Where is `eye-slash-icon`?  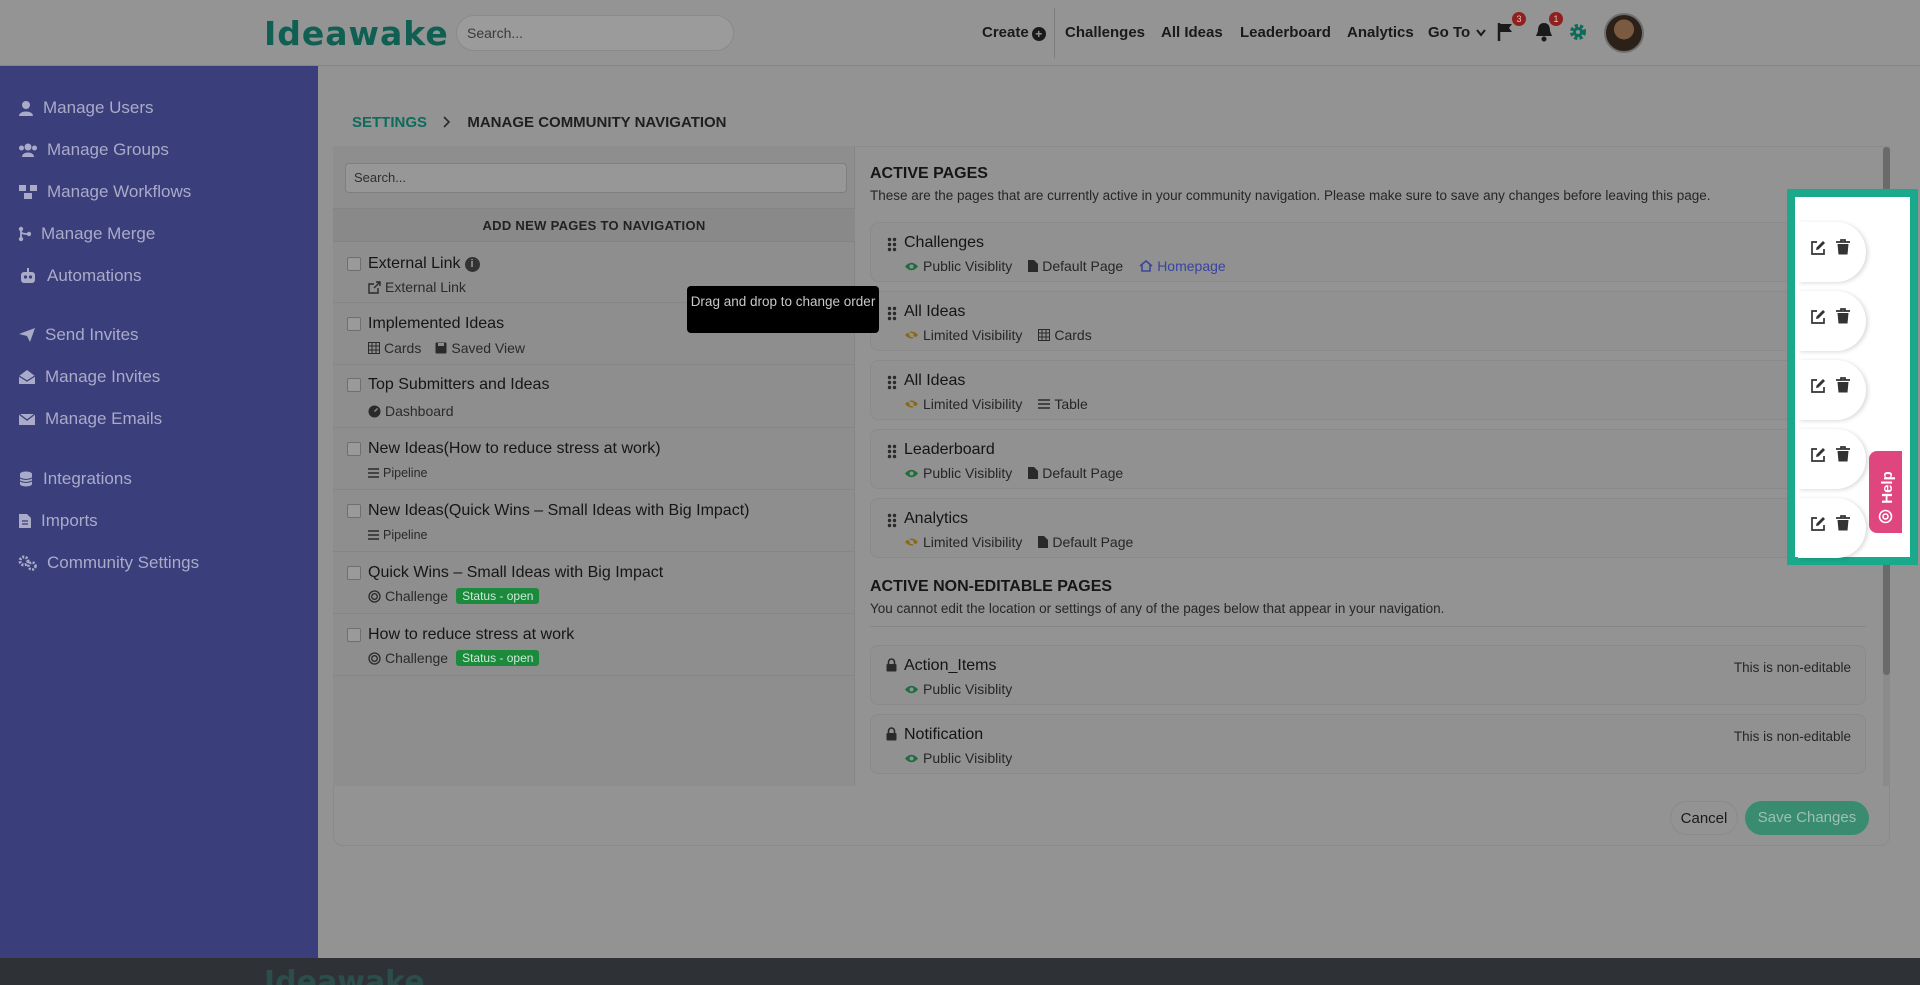
eye-slash-icon is located at coordinates (911, 335).